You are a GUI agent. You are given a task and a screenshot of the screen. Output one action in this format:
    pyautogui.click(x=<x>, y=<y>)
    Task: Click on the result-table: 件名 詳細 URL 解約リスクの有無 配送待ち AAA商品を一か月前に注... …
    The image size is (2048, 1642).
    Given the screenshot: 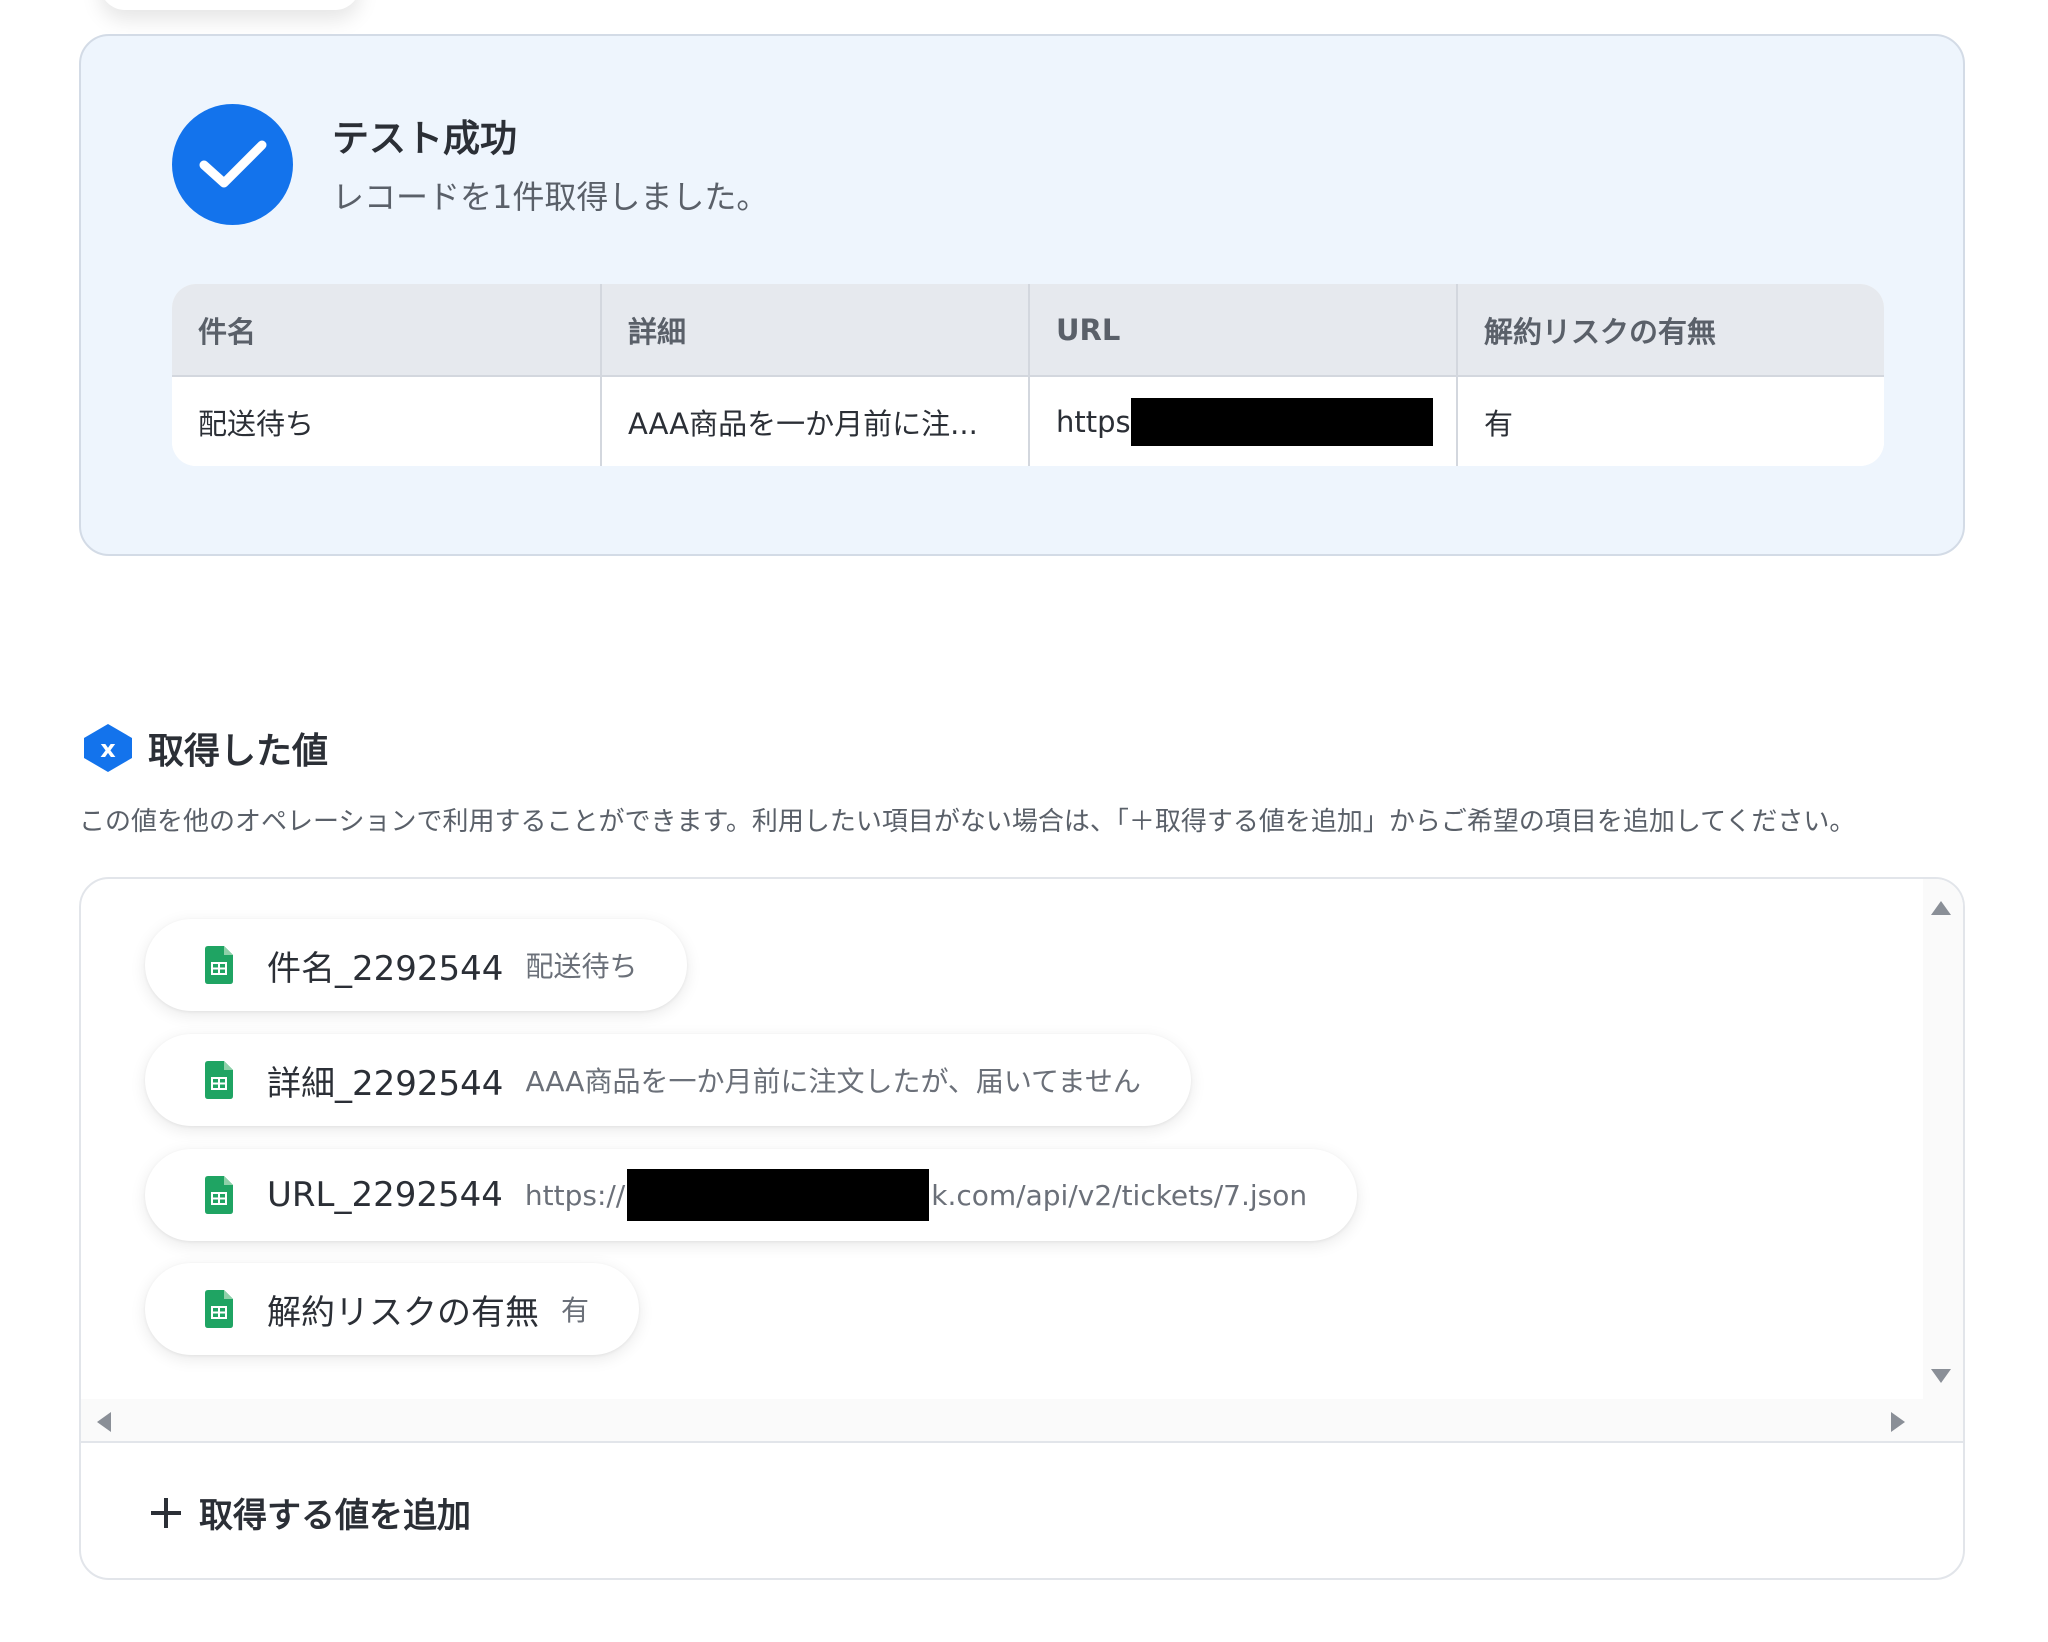 What is the action you would take?
    pyautogui.click(x=1028, y=375)
    